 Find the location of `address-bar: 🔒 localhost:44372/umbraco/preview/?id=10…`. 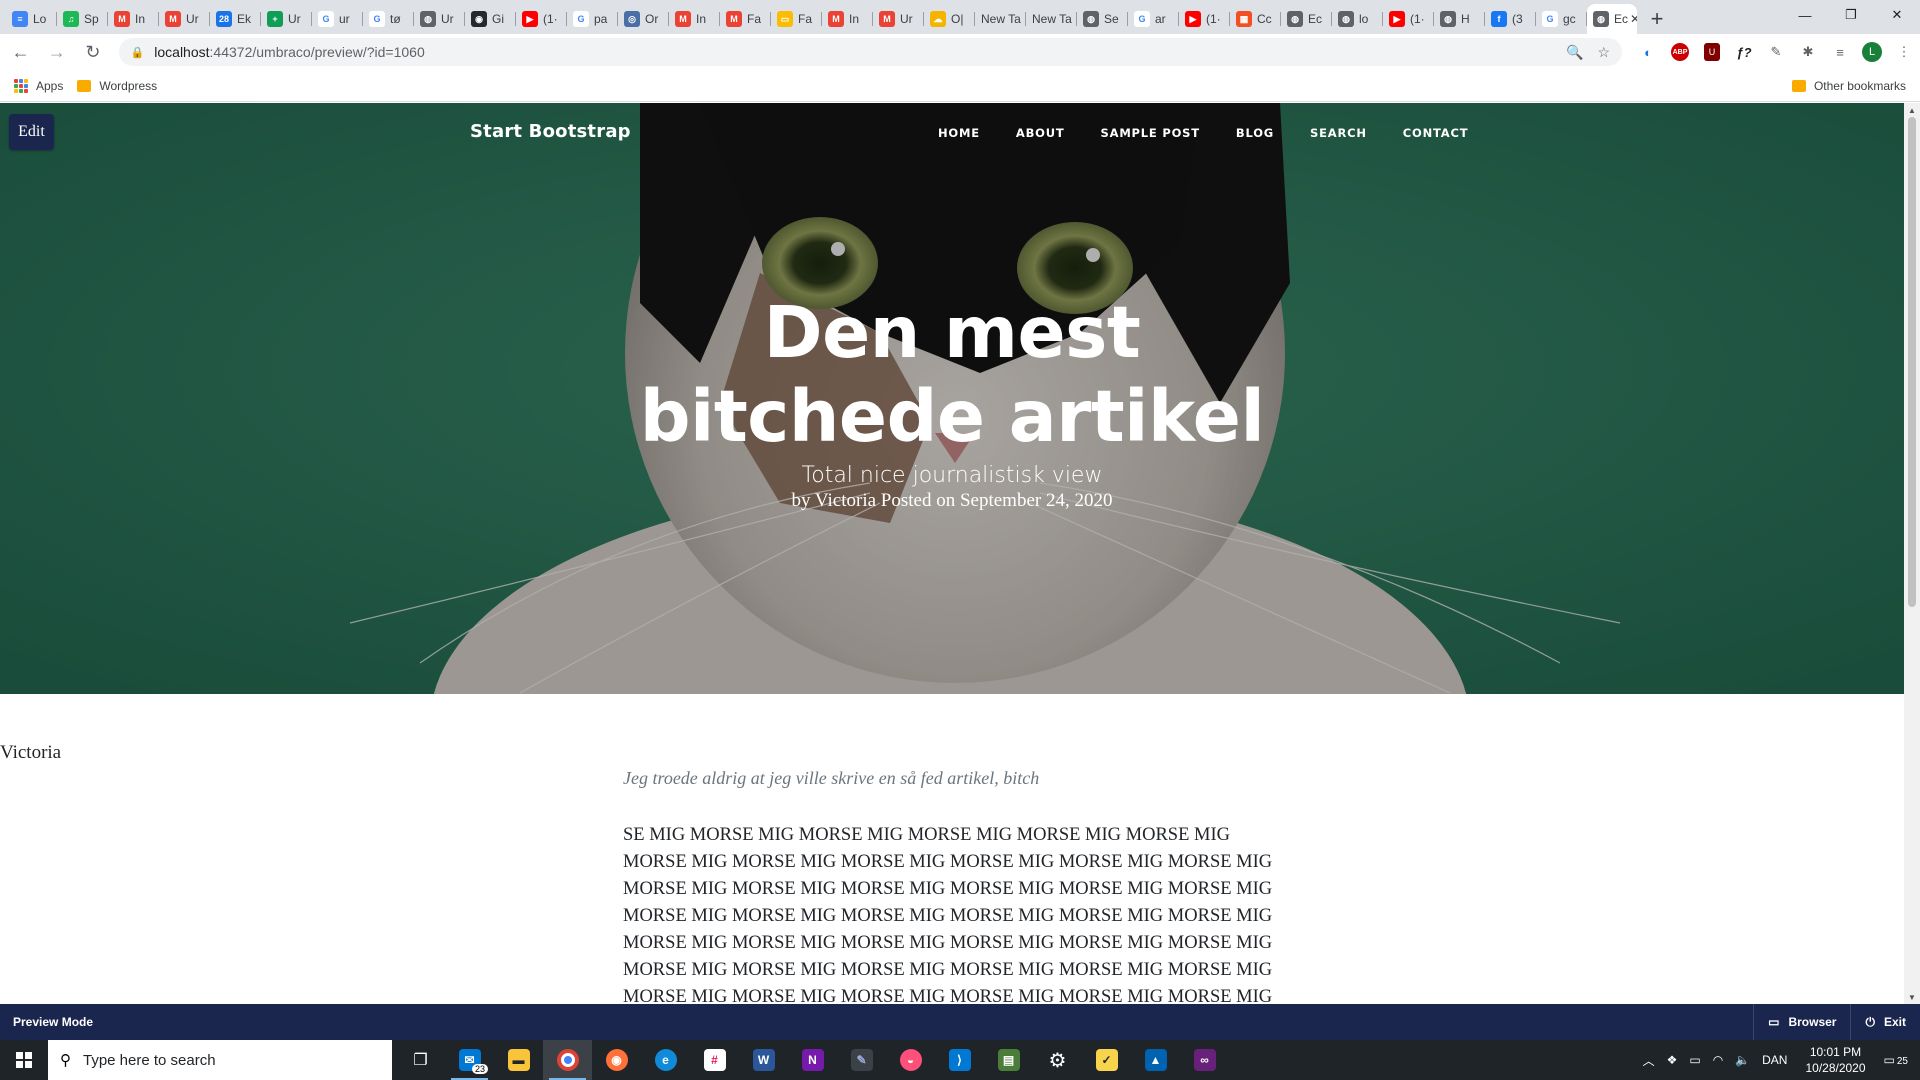

address-bar: 🔒 localhost:44372/umbraco/preview/?id=10… is located at coordinates (870, 52).